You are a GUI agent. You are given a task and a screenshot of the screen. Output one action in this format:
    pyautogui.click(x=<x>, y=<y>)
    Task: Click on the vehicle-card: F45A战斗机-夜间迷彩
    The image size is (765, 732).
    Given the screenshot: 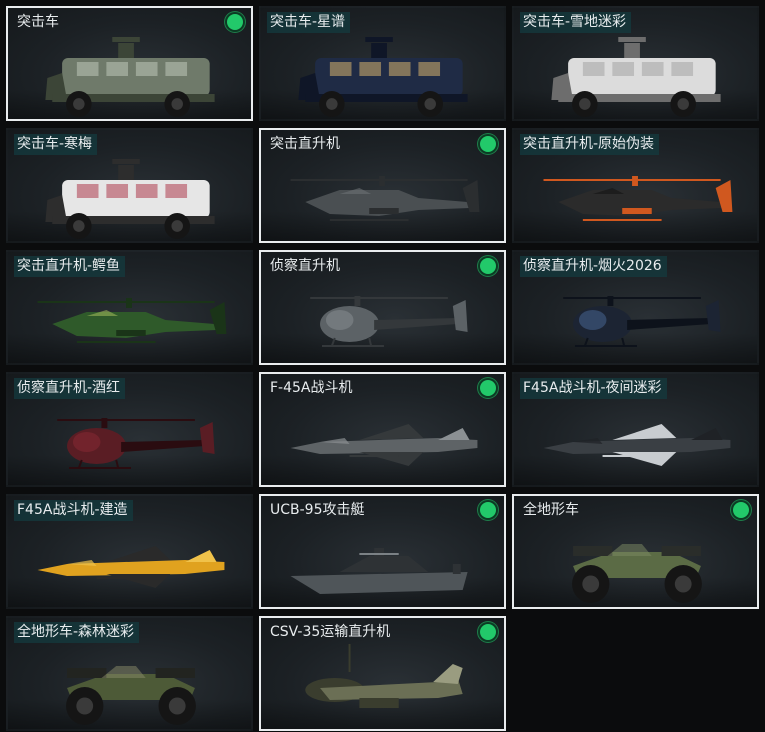 What is the action you would take?
    pyautogui.click(x=635, y=429)
    